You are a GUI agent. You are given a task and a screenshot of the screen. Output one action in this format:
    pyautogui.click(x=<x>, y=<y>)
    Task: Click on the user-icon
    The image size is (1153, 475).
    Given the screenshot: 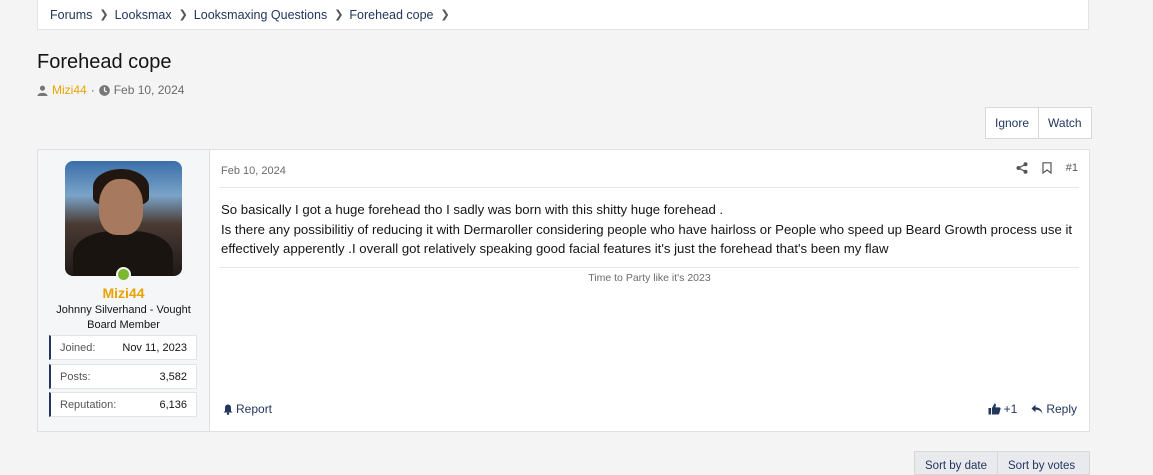 What is the action you would take?
    pyautogui.click(x=42, y=90)
    